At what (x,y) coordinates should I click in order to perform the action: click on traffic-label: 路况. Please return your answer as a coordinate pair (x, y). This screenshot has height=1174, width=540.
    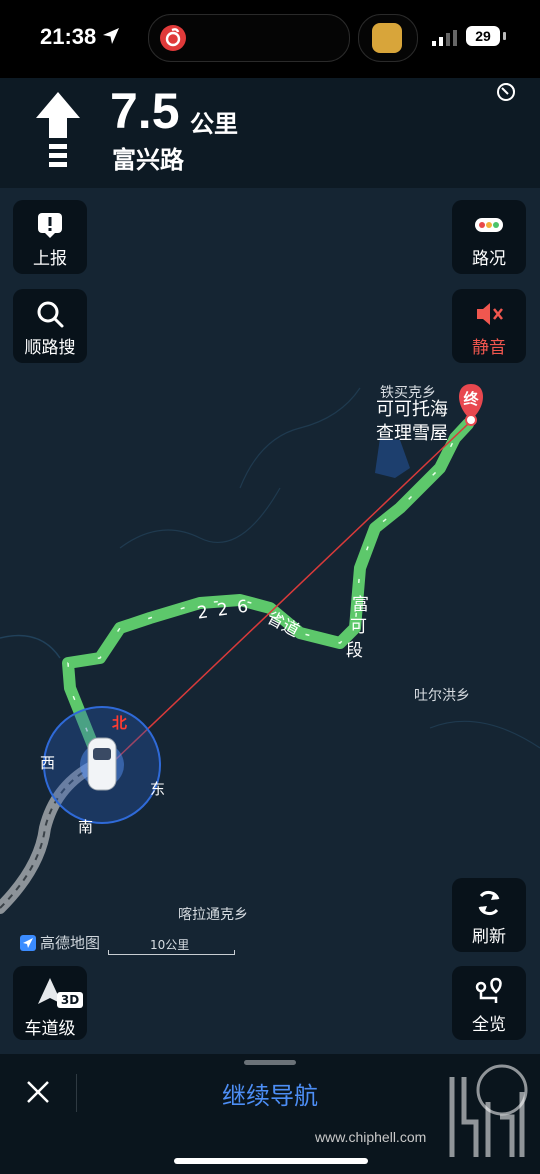
    Looking at the image, I should click on (489, 259).